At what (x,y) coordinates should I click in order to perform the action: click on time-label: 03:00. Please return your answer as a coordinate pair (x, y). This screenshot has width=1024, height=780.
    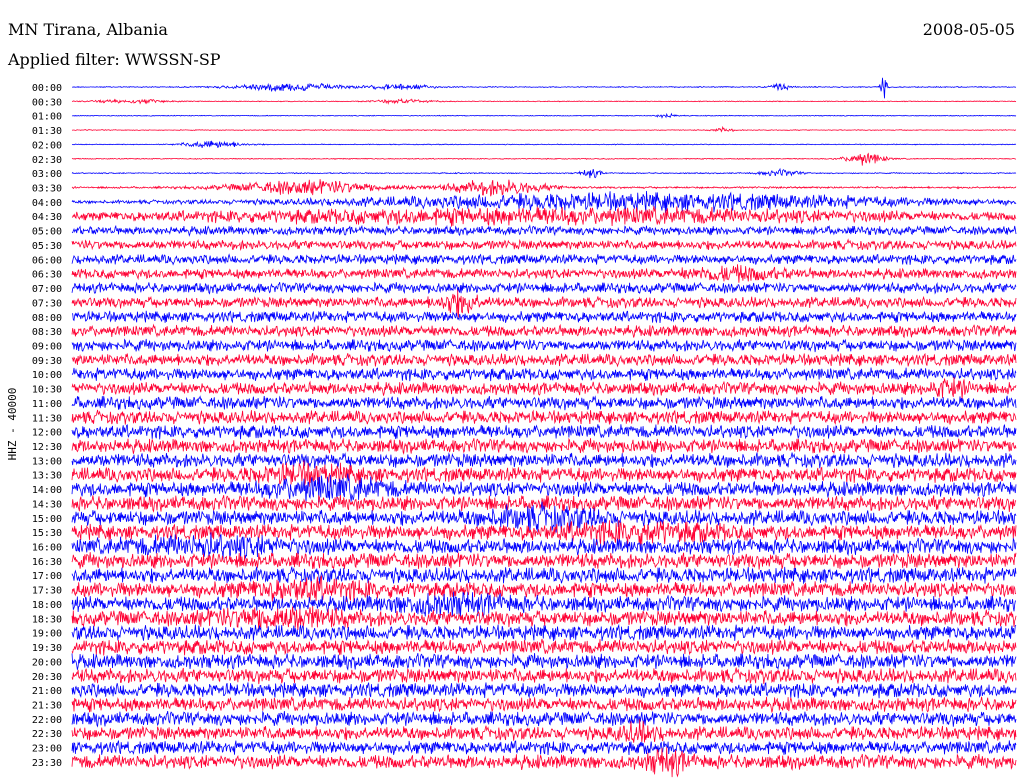
    Looking at the image, I should click on (47, 174).